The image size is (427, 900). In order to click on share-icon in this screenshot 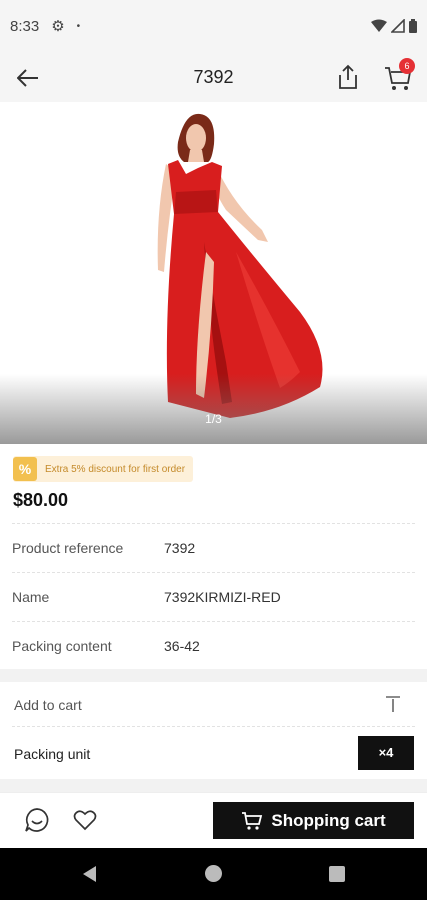, I will do `click(348, 77)`.